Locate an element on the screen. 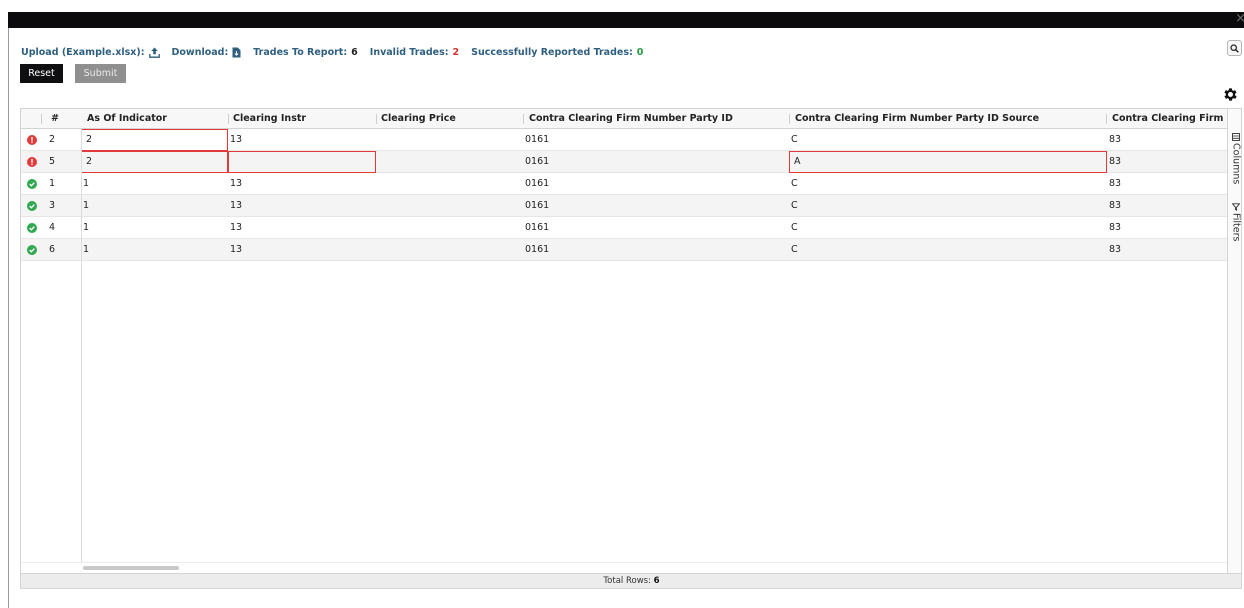 The width and height of the screenshot is (1244, 608). total-rows-count: 6 is located at coordinates (656, 581).